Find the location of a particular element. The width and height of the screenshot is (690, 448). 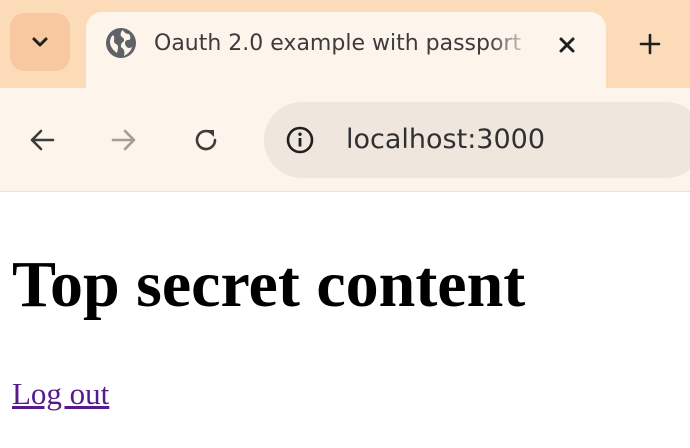

close-icon is located at coordinates (567, 45).